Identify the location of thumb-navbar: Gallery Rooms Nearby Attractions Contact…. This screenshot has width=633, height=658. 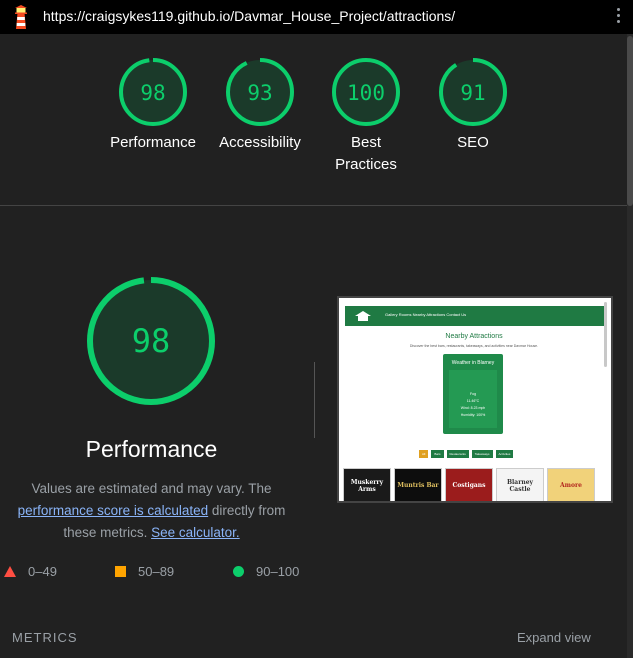
(476, 316).